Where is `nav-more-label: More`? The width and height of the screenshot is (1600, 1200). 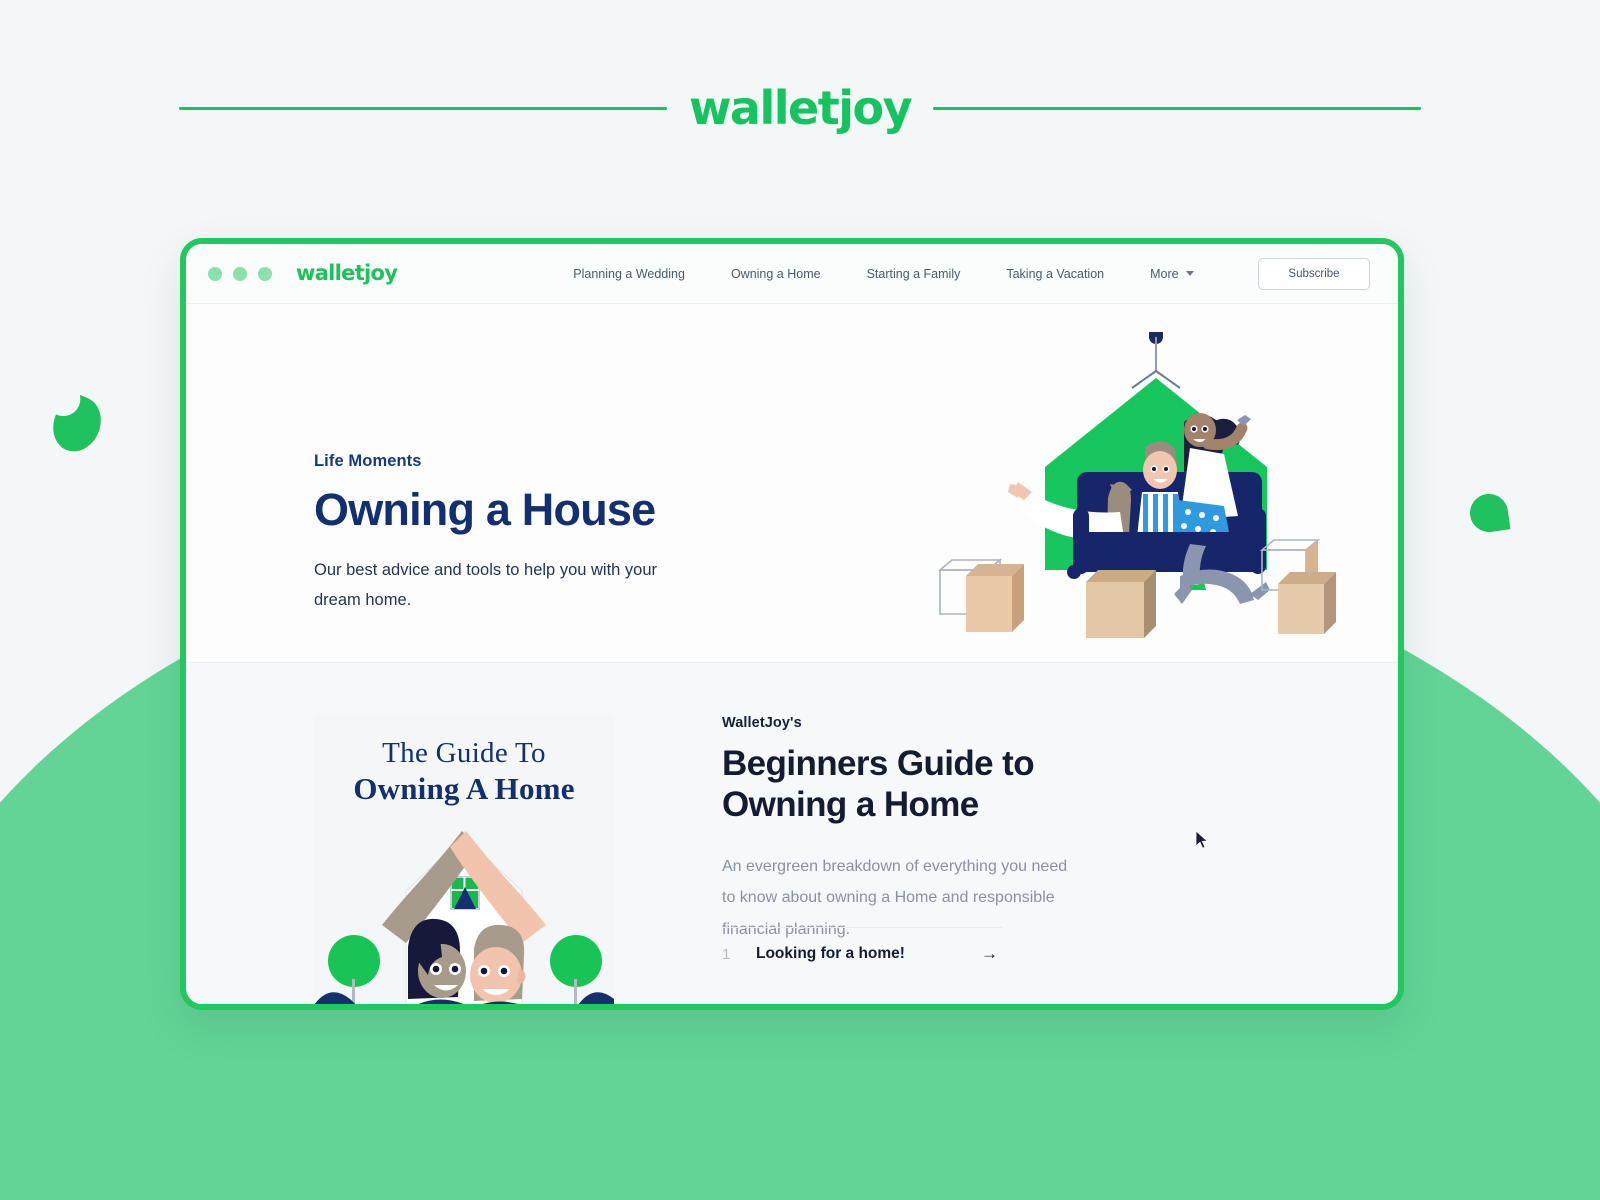 nav-more-label: More is located at coordinates (1164, 273).